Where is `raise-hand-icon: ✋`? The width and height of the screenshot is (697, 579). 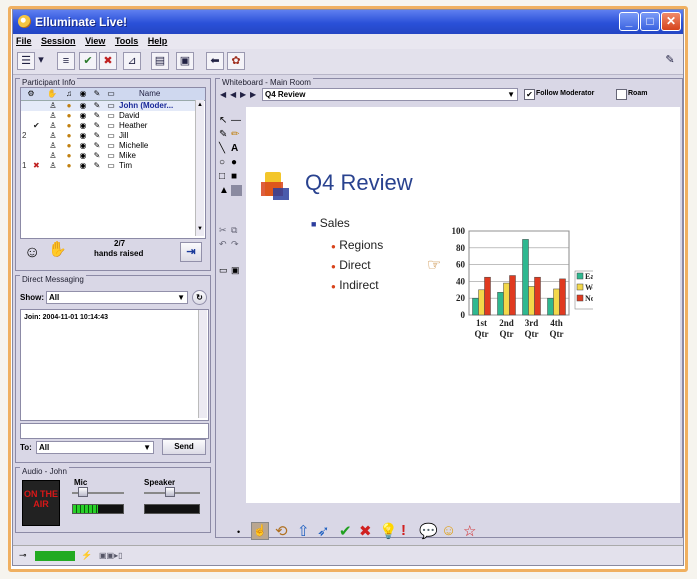 raise-hand-icon: ✋ is located at coordinates (57, 249).